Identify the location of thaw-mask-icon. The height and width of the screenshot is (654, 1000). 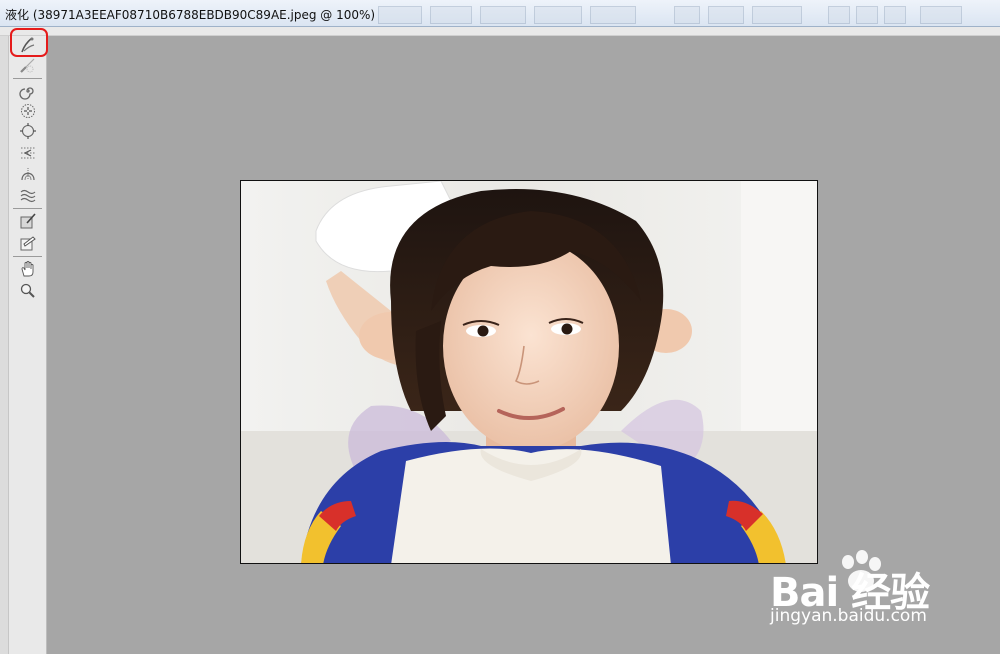
(28, 243).